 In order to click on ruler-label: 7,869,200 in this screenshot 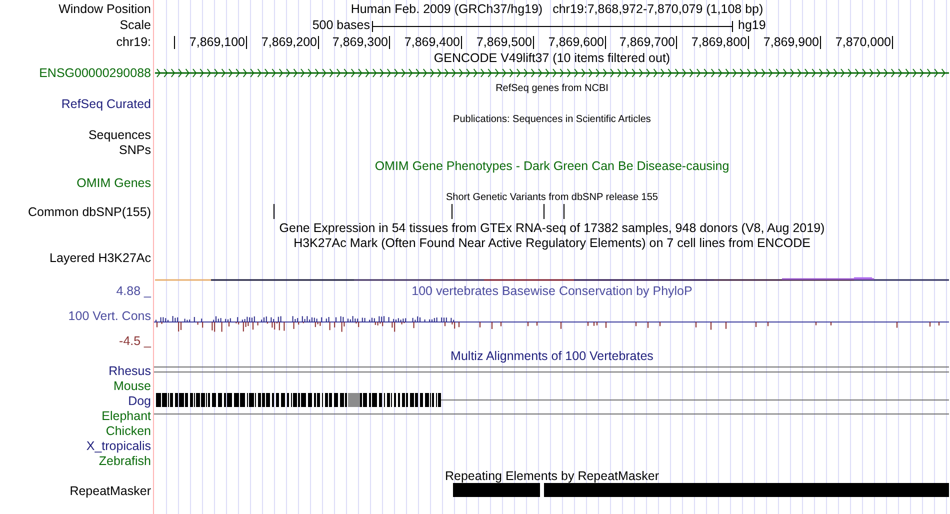, I will do `click(289, 41)`.